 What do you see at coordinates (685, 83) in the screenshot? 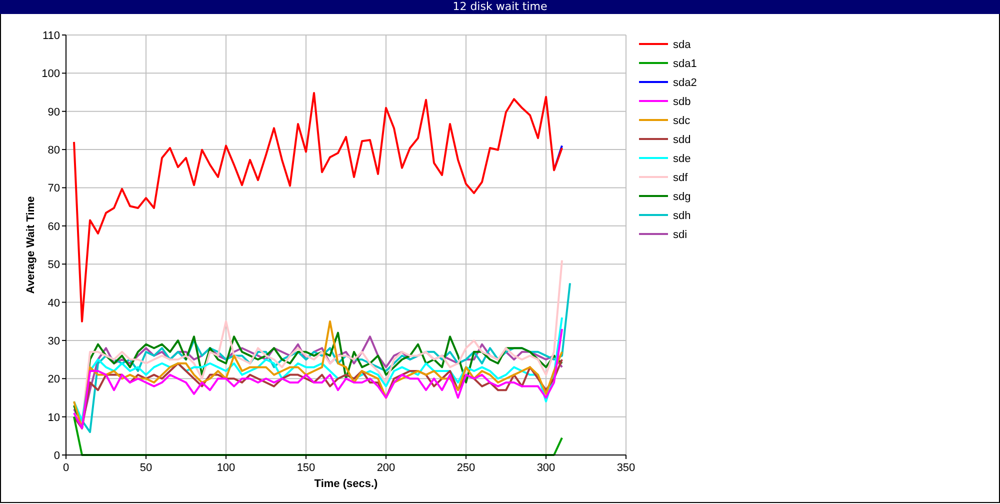
I see `legend-label: sda2` at bounding box center [685, 83].